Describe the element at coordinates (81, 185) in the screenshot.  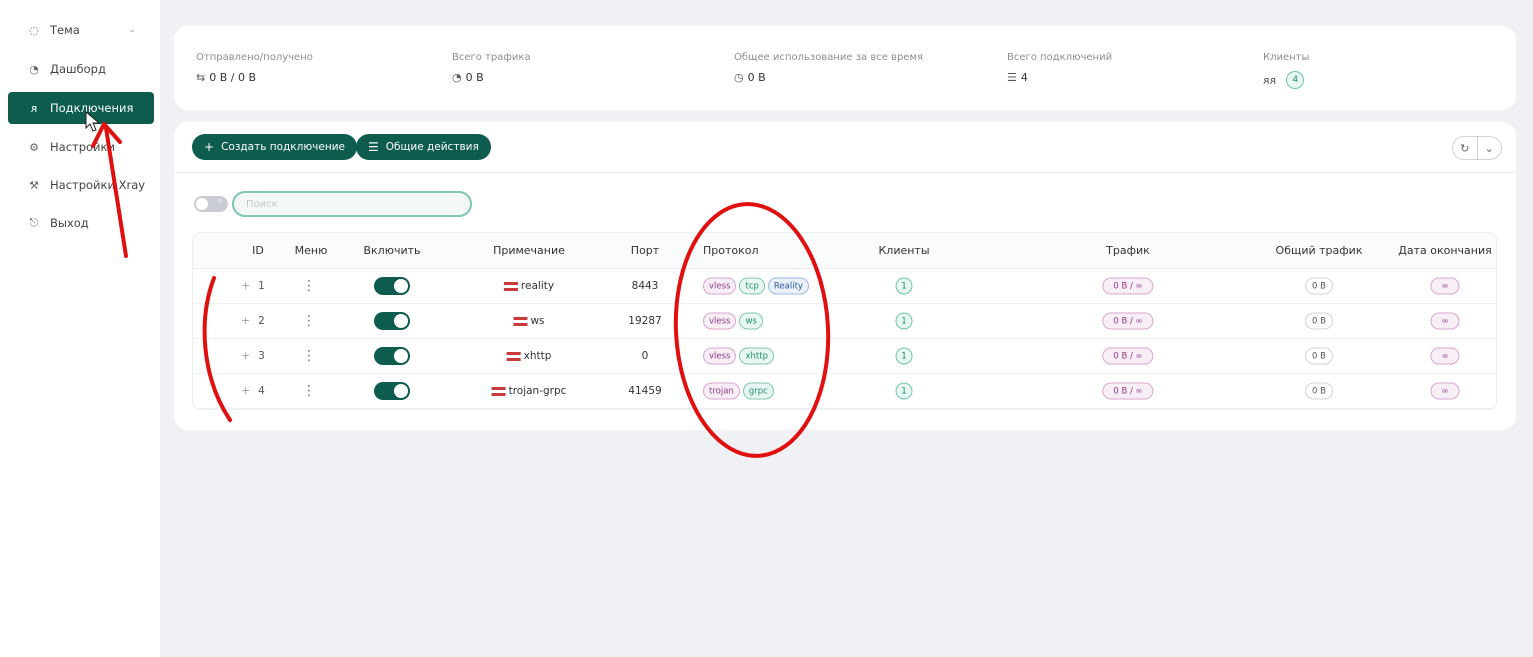
I see `sidebar-item-xray-settings: ⚒ Настройки Xray` at that location.